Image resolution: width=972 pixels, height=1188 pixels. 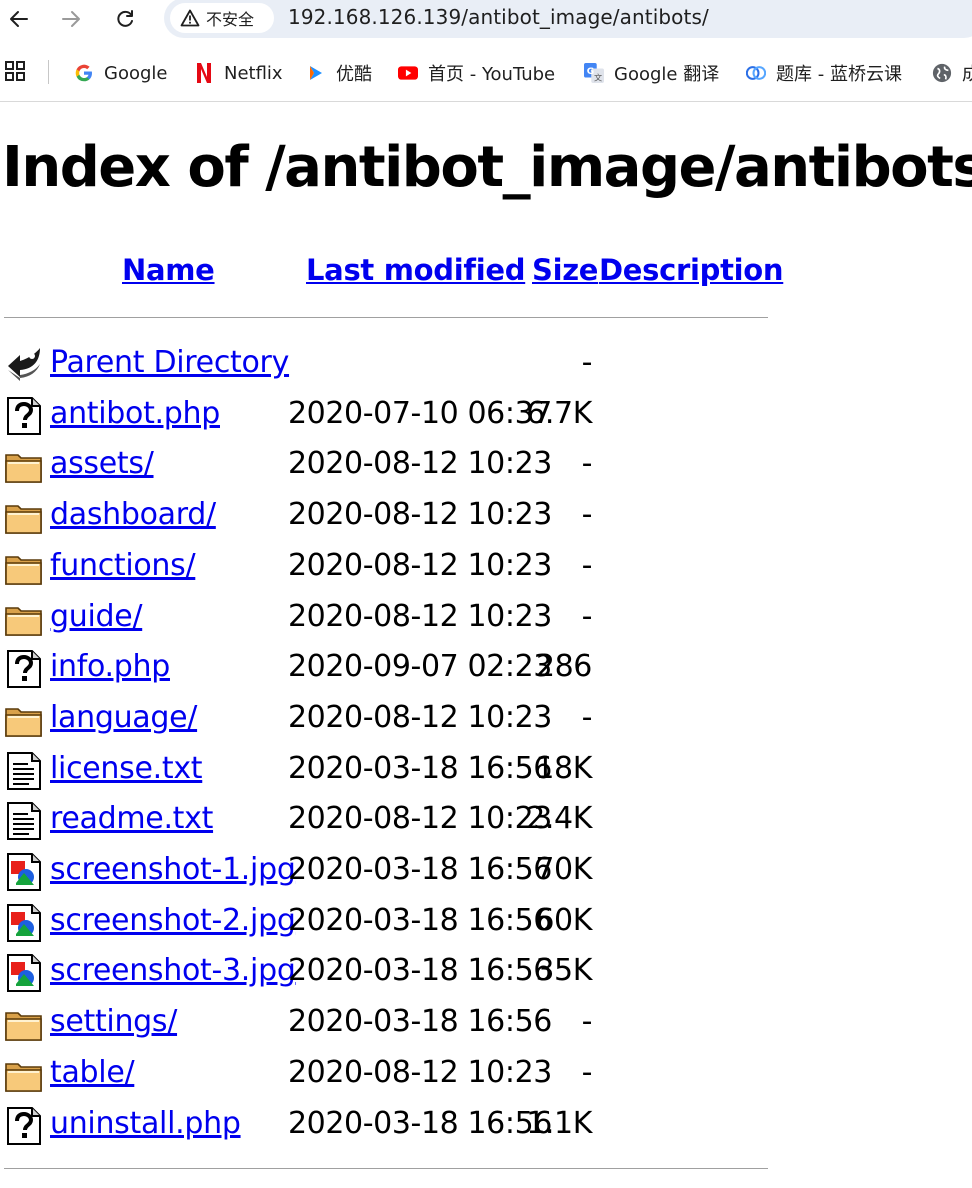 What do you see at coordinates (691, 270) in the screenshot?
I see `sort-by-description-link: Description` at bounding box center [691, 270].